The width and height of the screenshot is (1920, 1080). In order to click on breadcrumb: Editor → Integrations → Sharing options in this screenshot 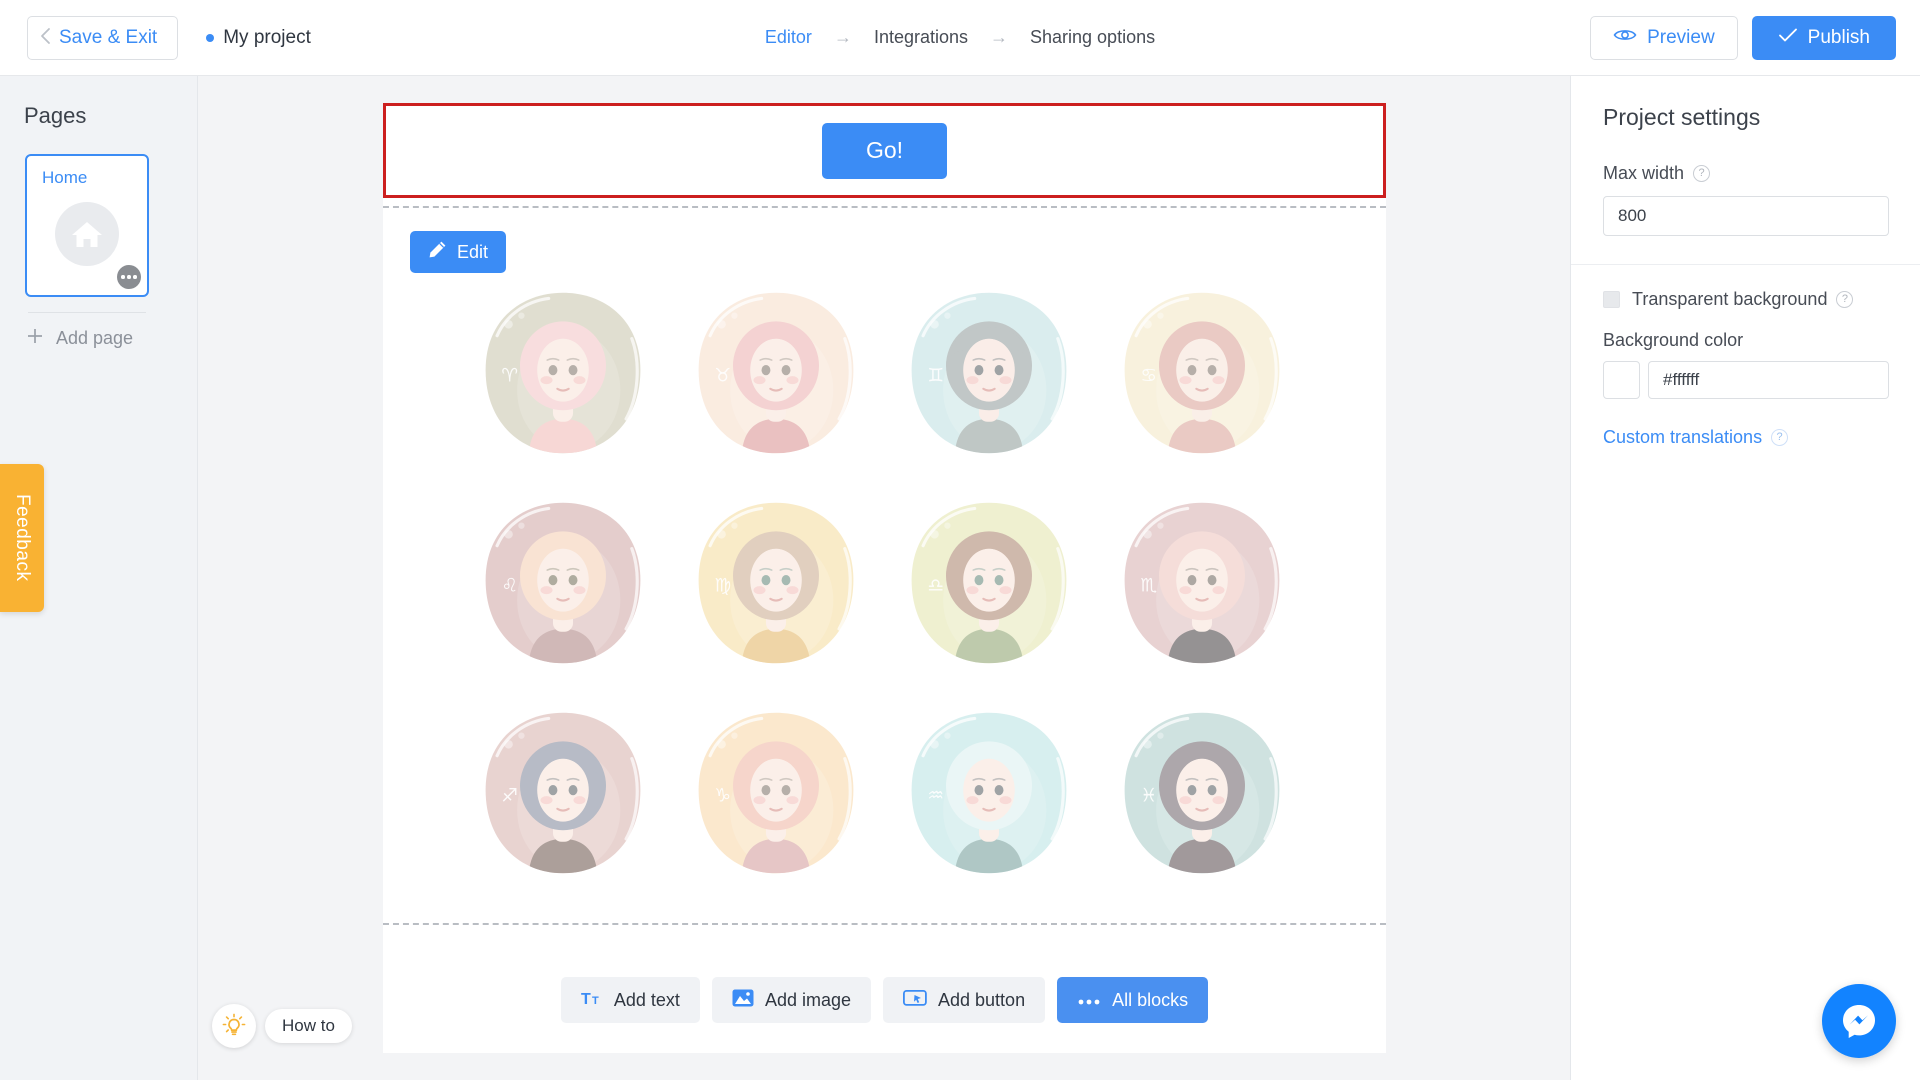, I will do `click(960, 37)`.